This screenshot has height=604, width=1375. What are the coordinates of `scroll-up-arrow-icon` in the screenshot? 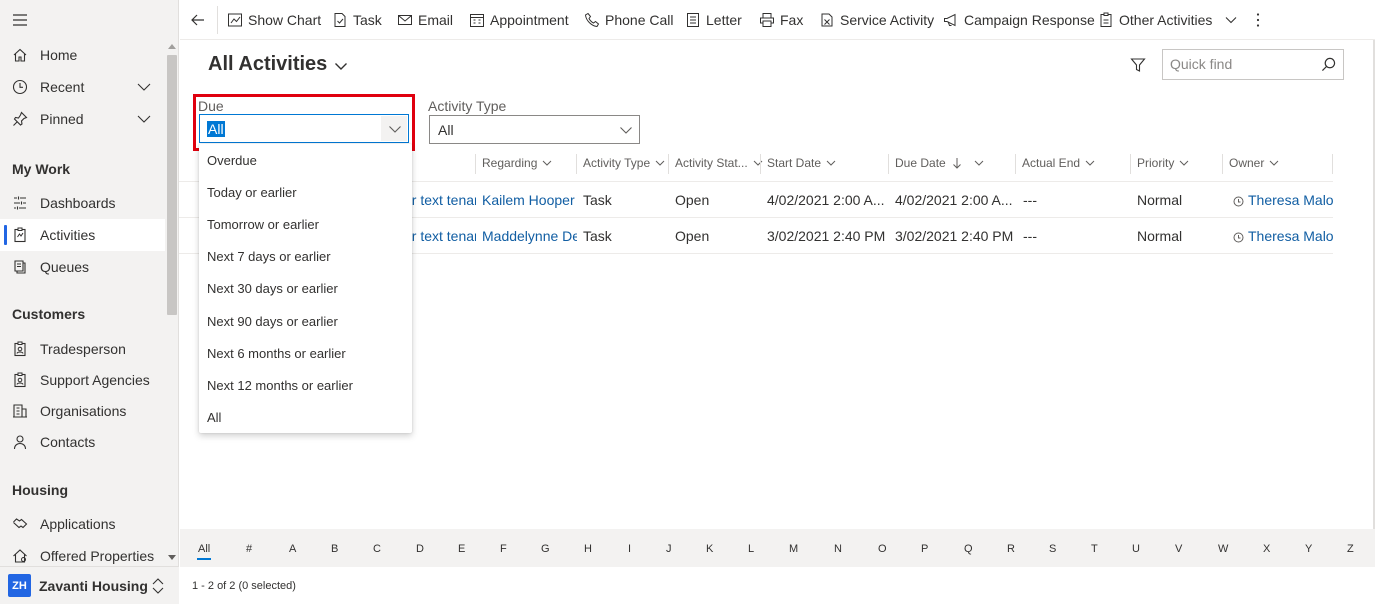 It's located at (172, 46).